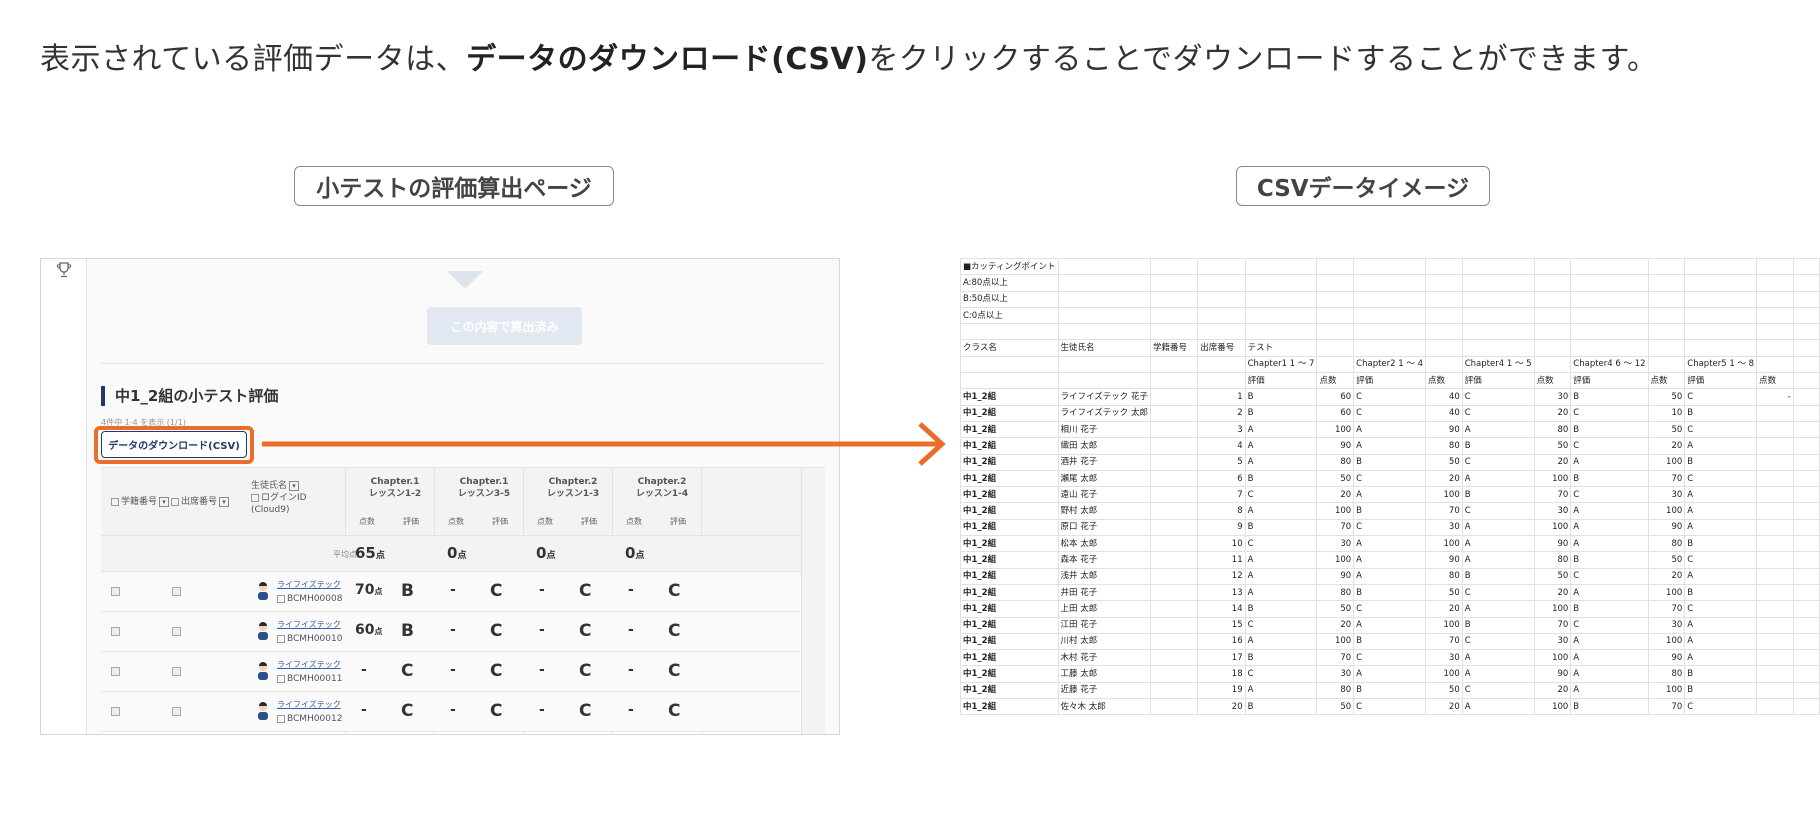 The width and height of the screenshot is (1820, 836). I want to click on csv-row: A:80点以上, so click(1390, 283).